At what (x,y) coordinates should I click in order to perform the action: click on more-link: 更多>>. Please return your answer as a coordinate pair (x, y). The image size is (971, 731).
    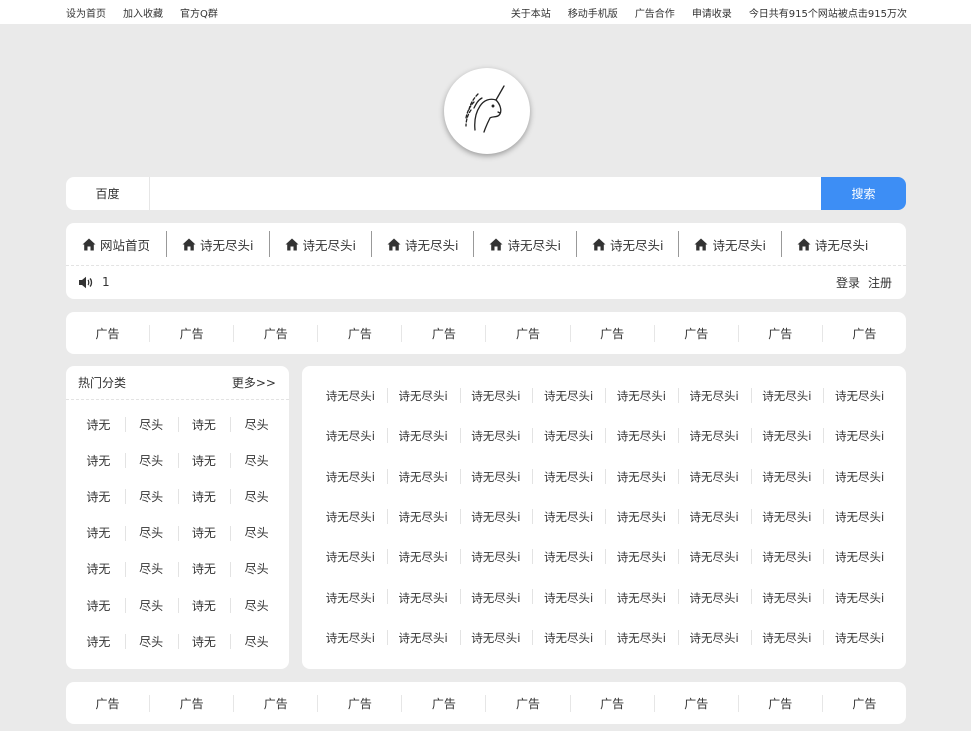
    Looking at the image, I should click on (254, 382).